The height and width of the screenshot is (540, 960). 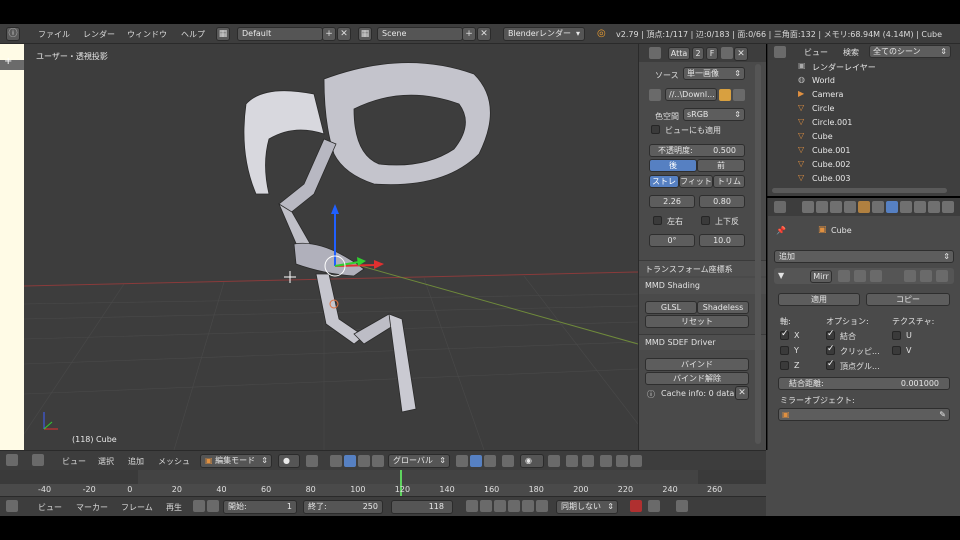 I want to click on menu-tl-view: ビュー, so click(x=50, y=507).